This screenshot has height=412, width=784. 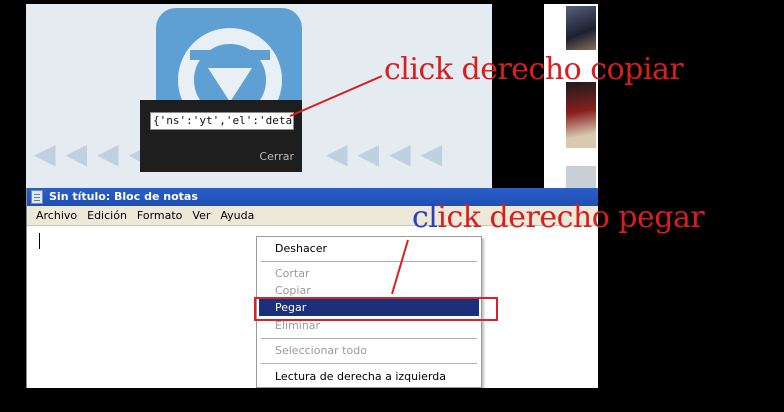 What do you see at coordinates (369, 376) in the screenshot?
I see `ctx-item-lectura-rtl: Lectura de derecha a izquierda` at bounding box center [369, 376].